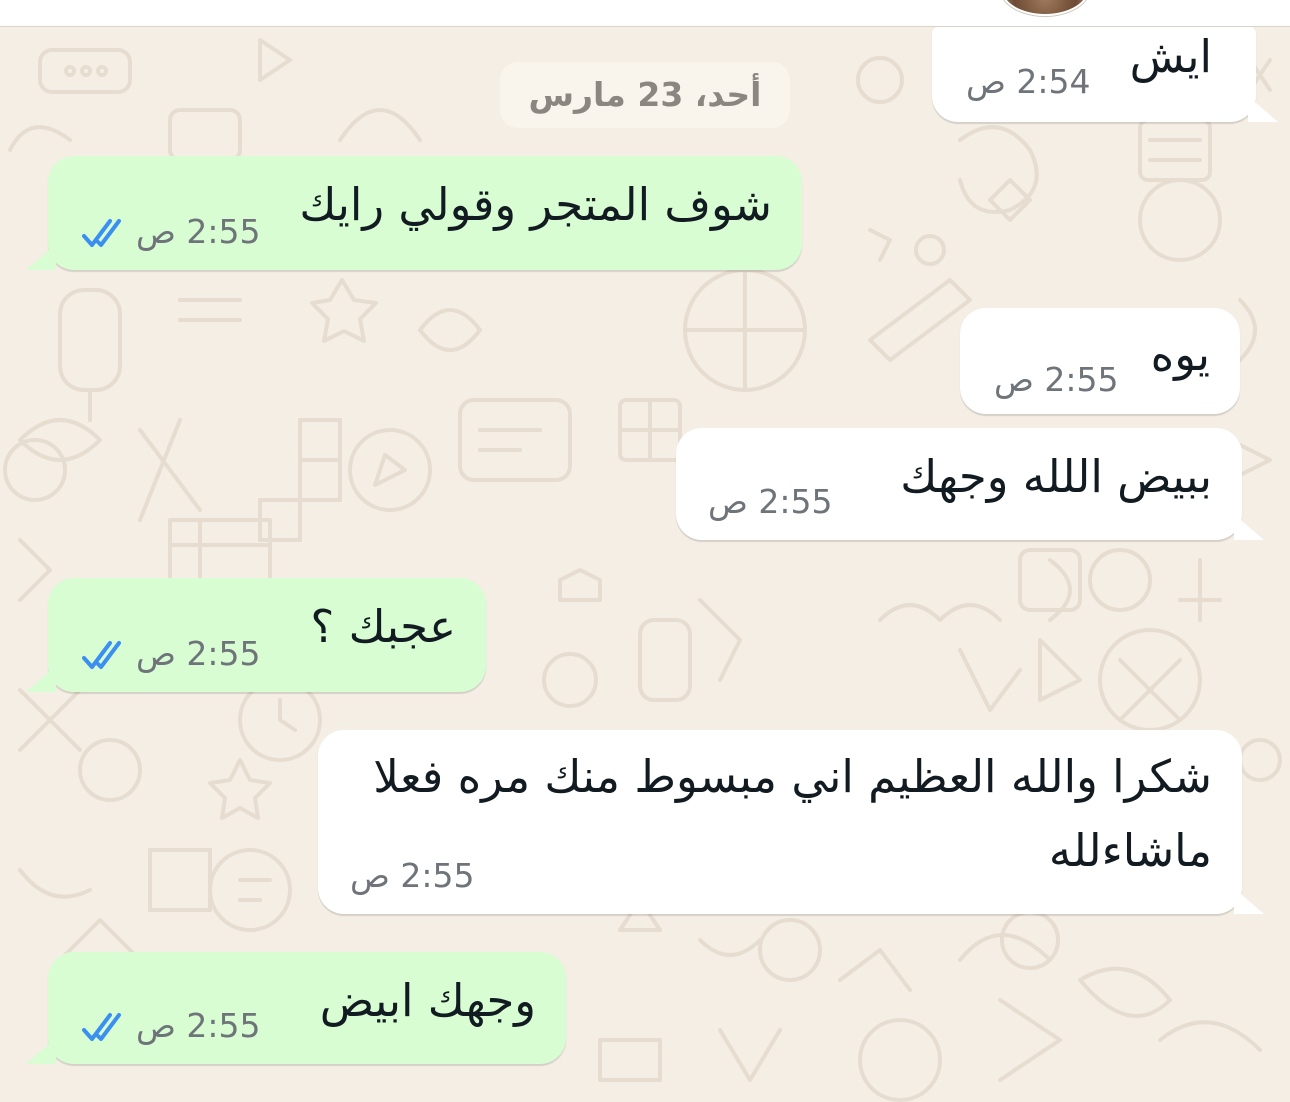 Image resolution: width=1290 pixels, height=1102 pixels. What do you see at coordinates (1105, 74) in the screenshot?
I see `message-bubble-incoming: ايش 2:54 ص` at bounding box center [1105, 74].